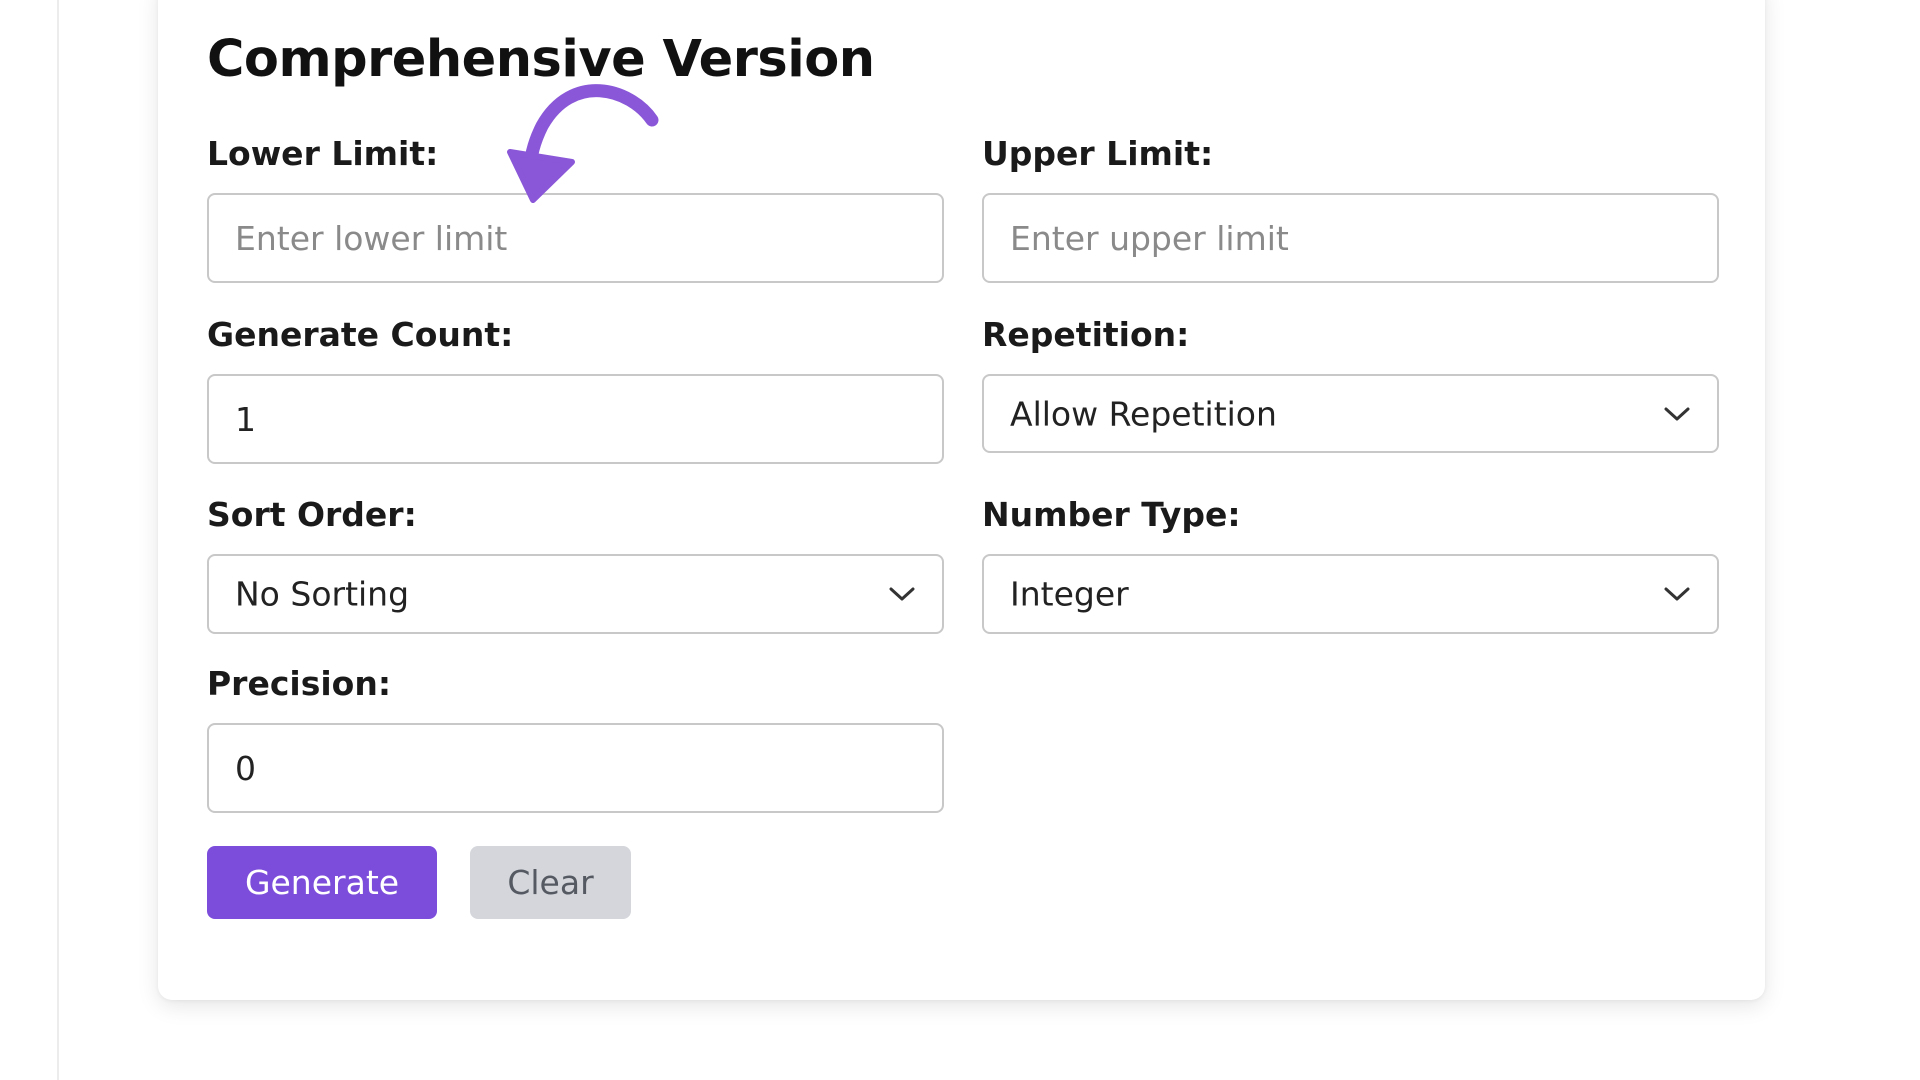 The width and height of the screenshot is (1920, 1080). I want to click on number-type-label: Number Type:, so click(1111, 514).